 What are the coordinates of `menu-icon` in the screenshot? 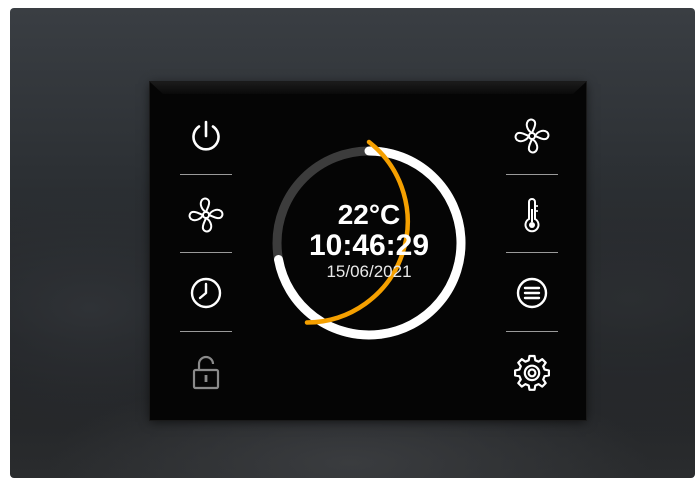 It's located at (532, 293).